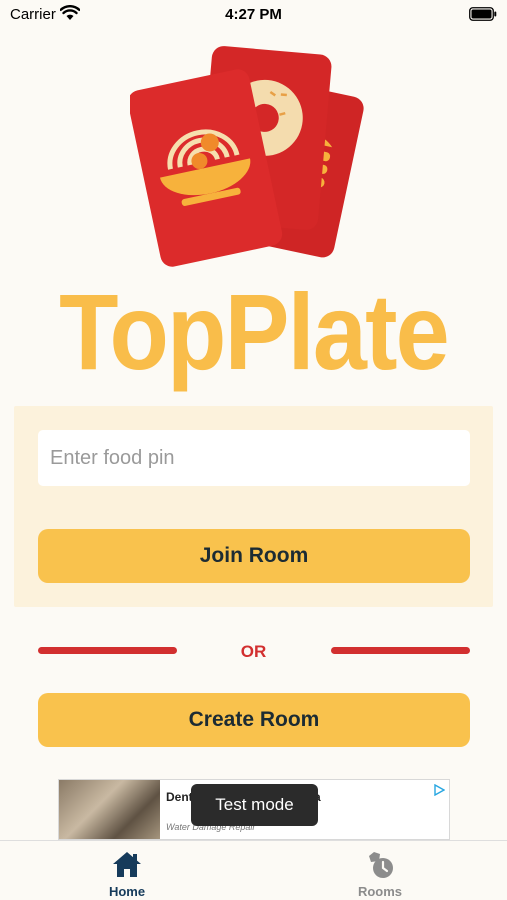  Describe the element at coordinates (400, 650) in the screenshot. I see `divider-line-right` at that location.